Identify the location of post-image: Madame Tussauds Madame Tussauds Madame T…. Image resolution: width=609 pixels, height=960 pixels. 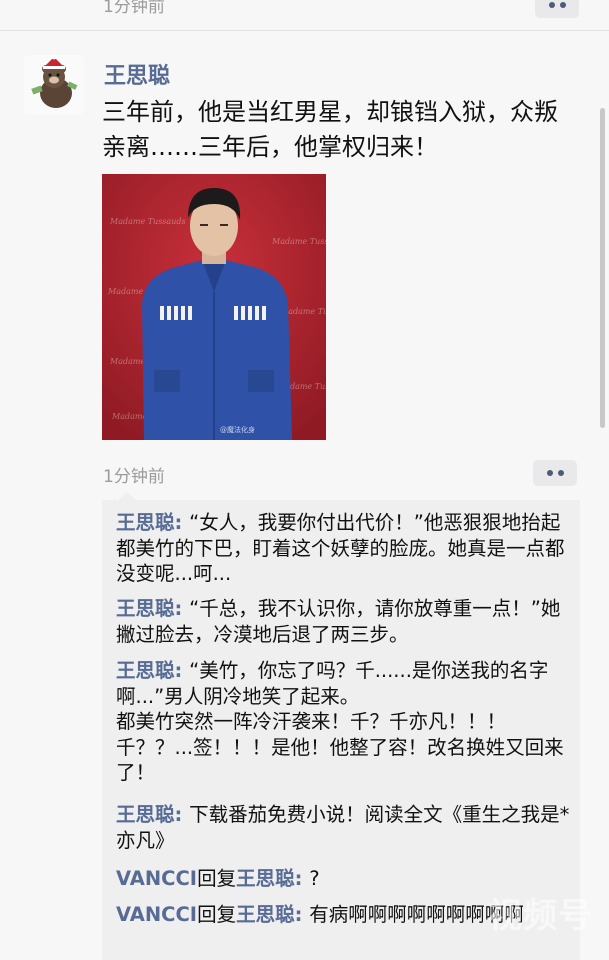
(214, 307).